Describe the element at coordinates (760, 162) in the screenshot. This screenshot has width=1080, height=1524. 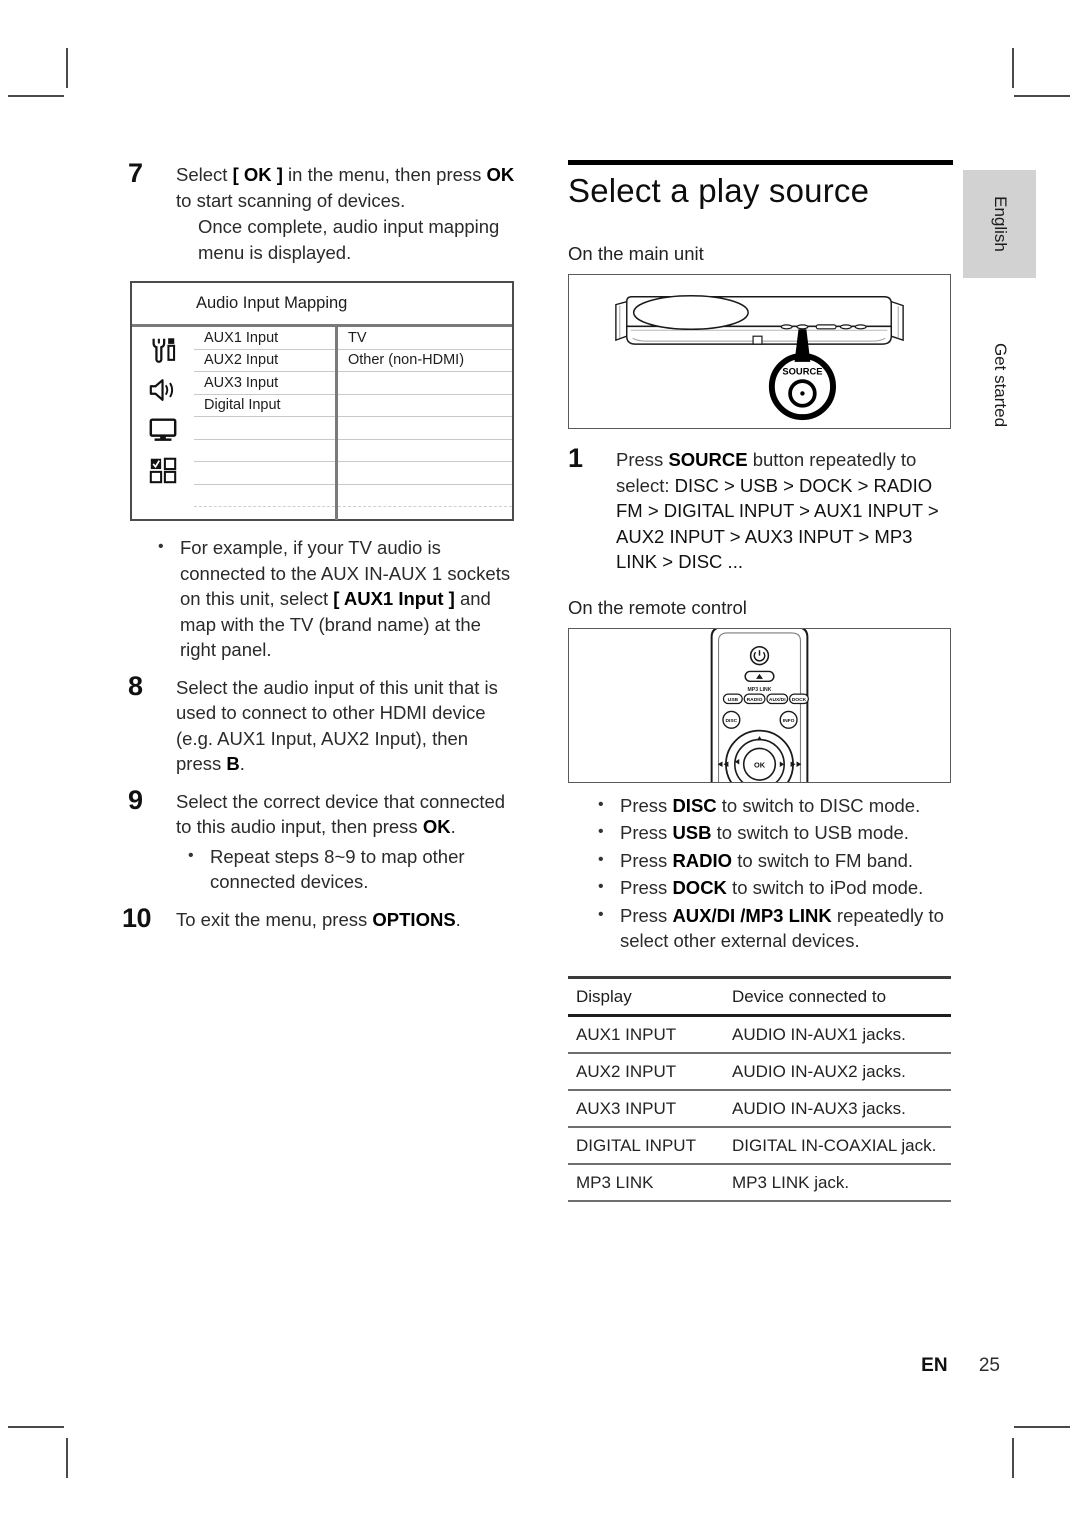
I see `section-rule` at that location.